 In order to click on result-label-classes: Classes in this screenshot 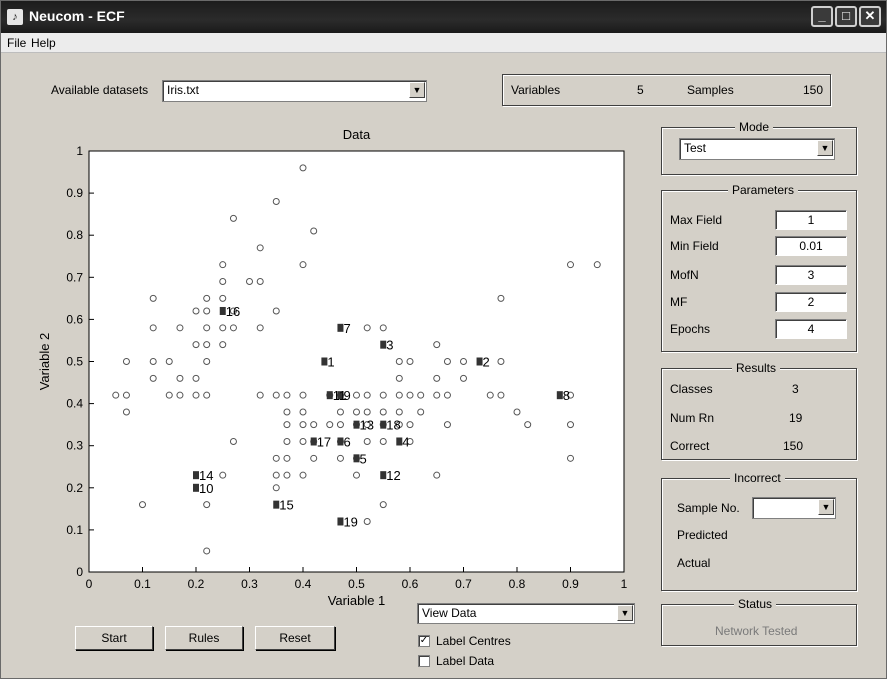, I will do `click(691, 389)`.